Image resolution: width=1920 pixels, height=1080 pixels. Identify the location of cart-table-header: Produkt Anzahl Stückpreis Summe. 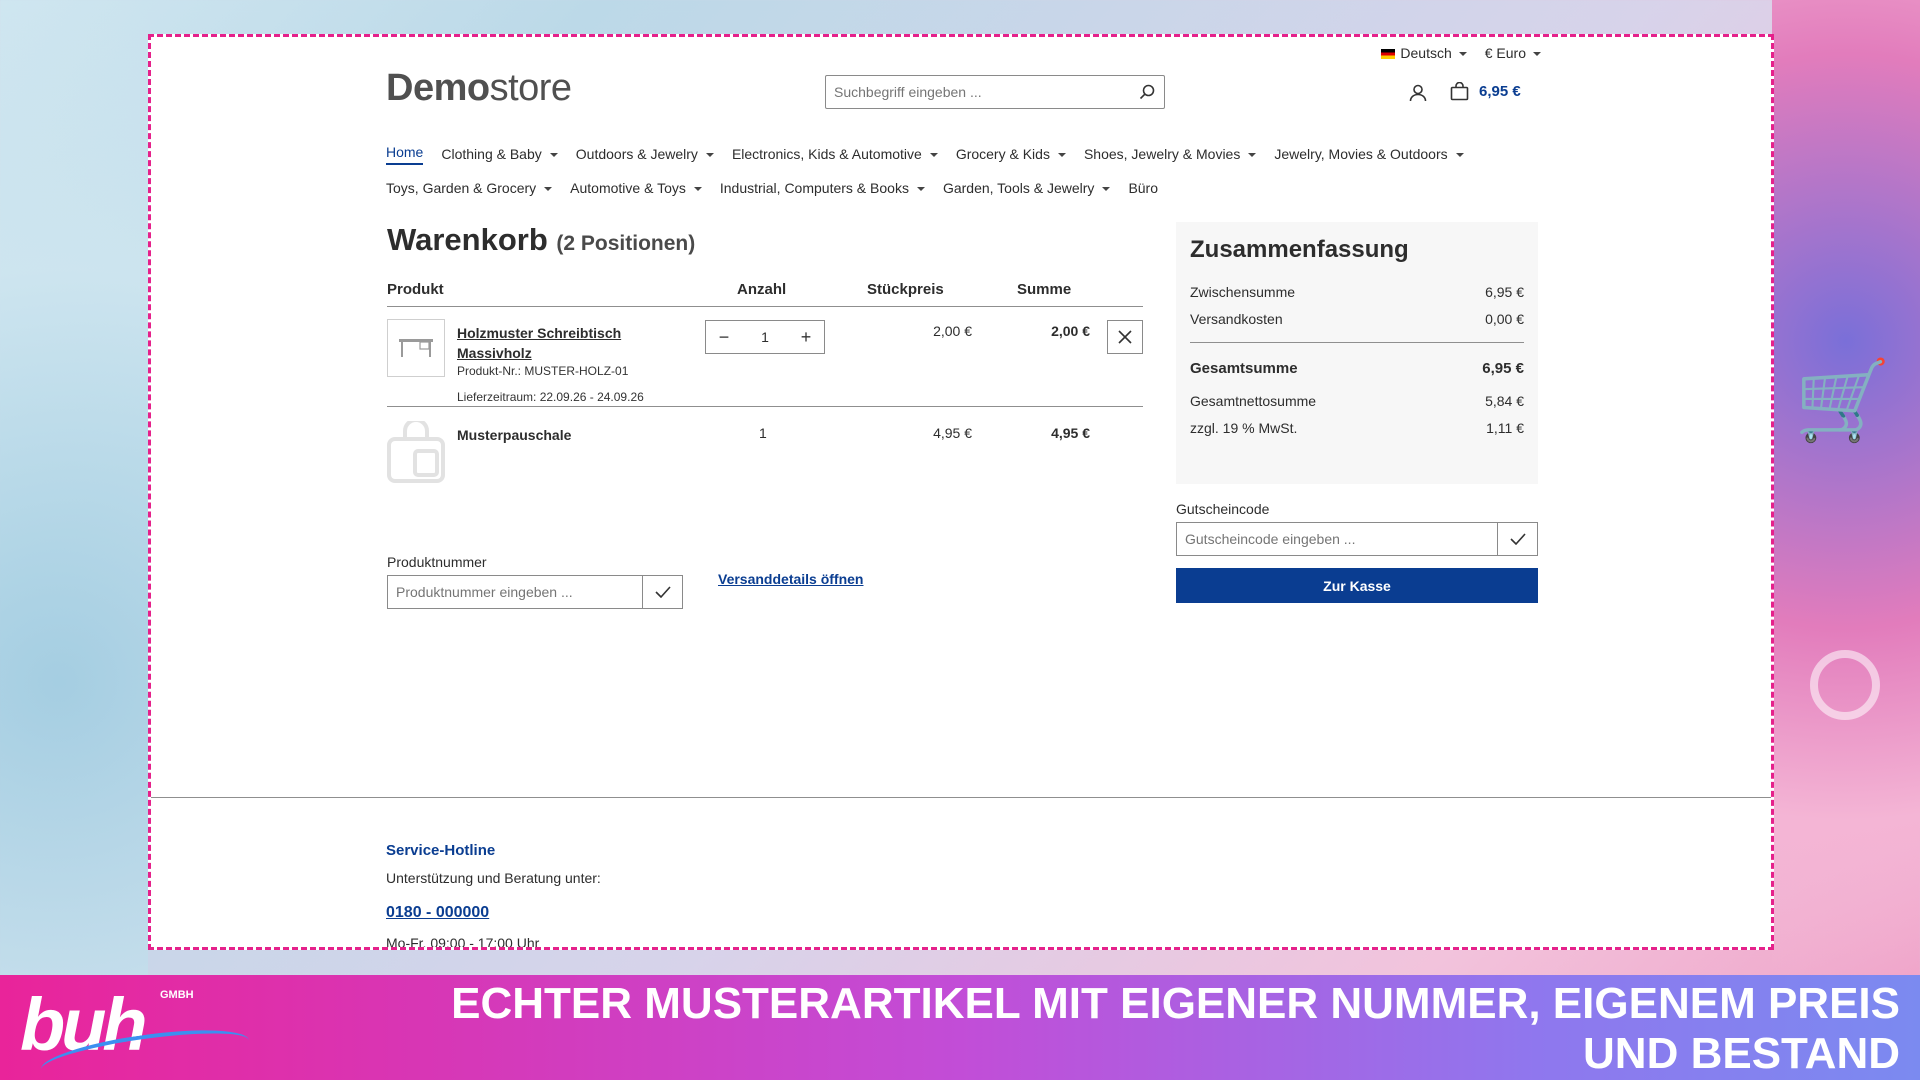
(765, 293).